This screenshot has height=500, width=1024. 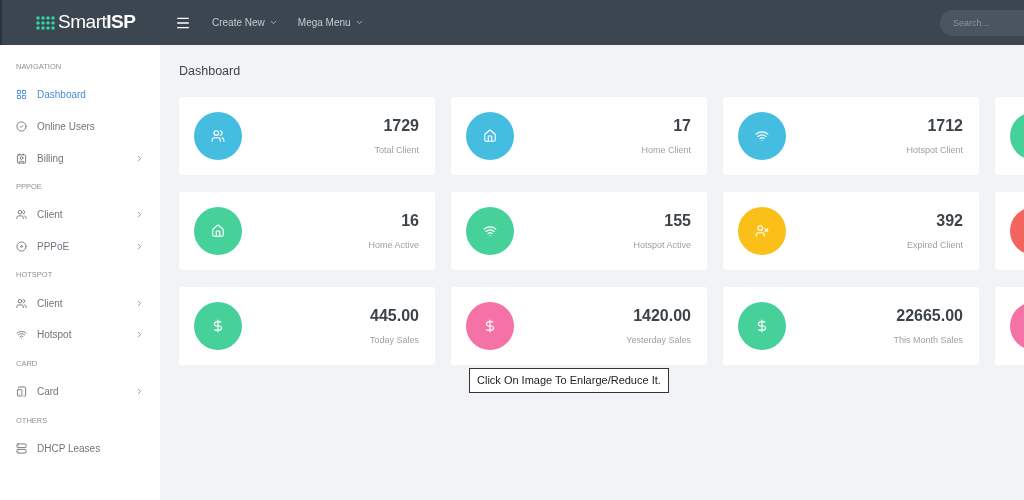 I want to click on item-label: PPPoE, so click(x=53, y=247).